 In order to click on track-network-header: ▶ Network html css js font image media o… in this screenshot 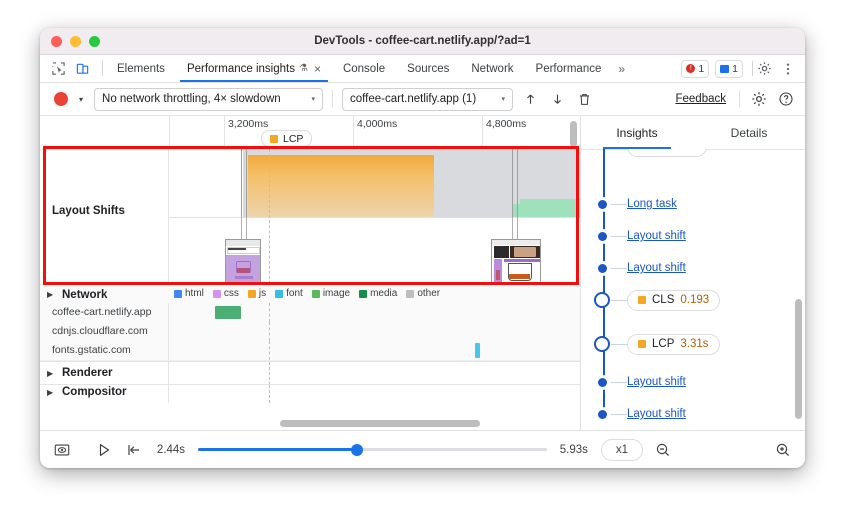, I will do `click(310, 294)`.